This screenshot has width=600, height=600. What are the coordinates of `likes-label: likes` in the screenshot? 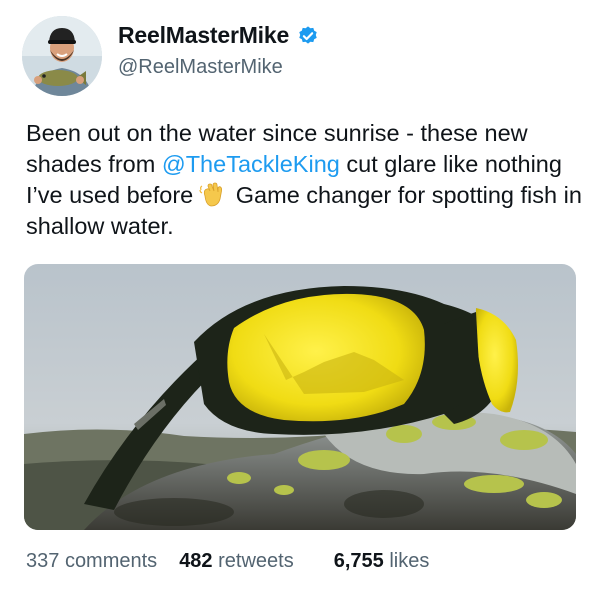 It's located at (409, 561).